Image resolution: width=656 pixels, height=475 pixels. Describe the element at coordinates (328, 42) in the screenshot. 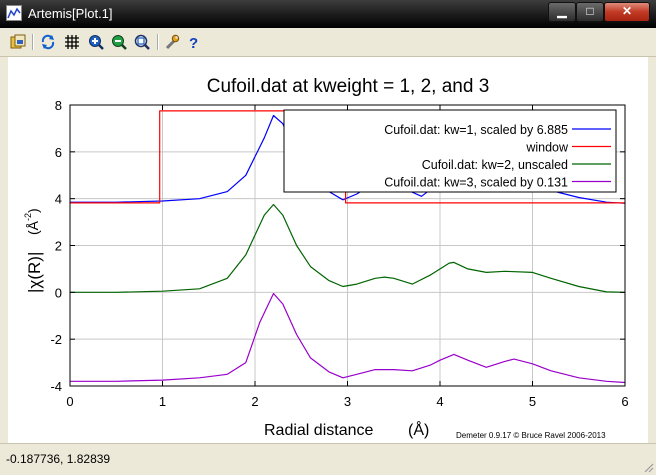

I see `toolbar: ?` at that location.